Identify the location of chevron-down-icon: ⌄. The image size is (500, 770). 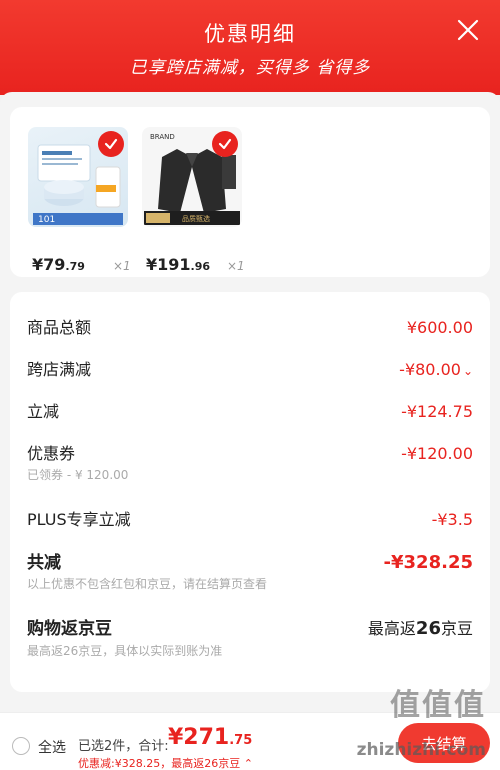
(468, 371).